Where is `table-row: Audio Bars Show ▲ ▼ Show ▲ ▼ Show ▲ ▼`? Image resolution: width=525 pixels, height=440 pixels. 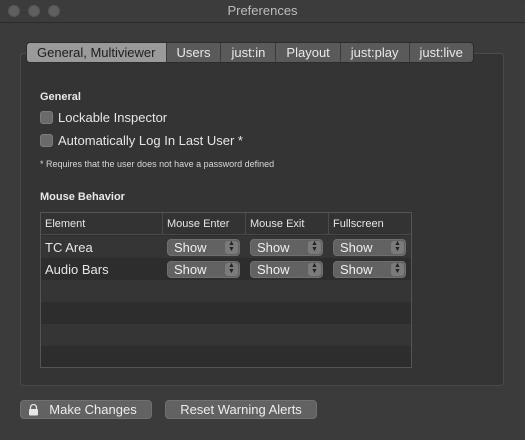 table-row: Audio Bars Show ▲ ▼ Show ▲ ▼ Show ▲ ▼ is located at coordinates (226, 269).